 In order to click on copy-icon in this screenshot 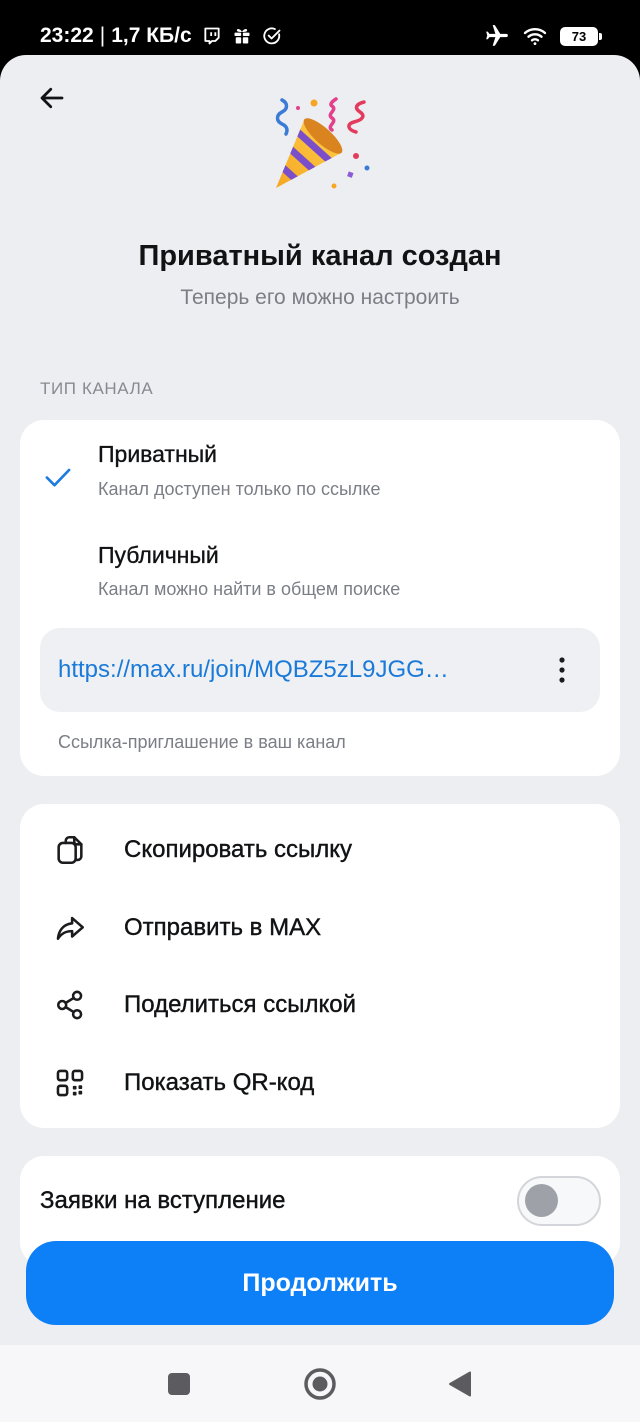, I will do `click(70, 850)`.